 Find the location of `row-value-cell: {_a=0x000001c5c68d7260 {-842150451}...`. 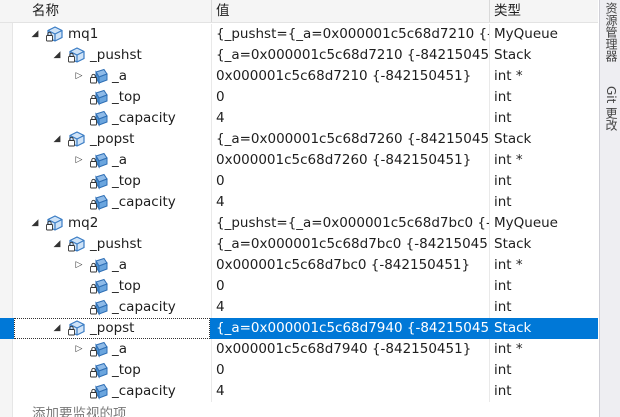

row-value-cell: {_a=0x000001c5c68d7260 {-842150451}... is located at coordinates (350, 139).